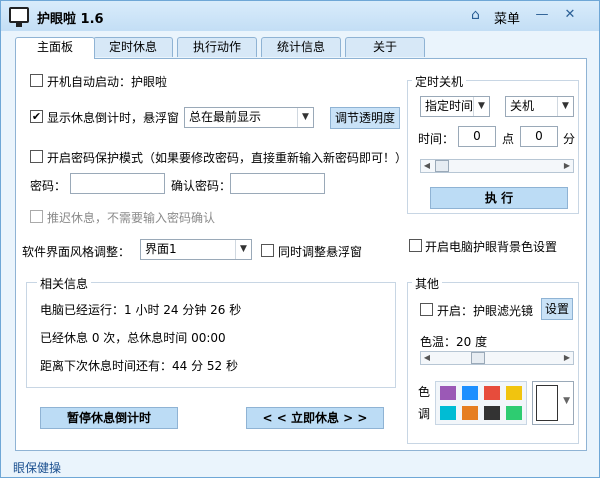 Image resolution: width=600 pixels, height=478 pixels. What do you see at coordinates (300, 16) in the screenshot?
I see `title-bar: 护眼啦 1.6 ⌂ 菜单 — ✕` at bounding box center [300, 16].